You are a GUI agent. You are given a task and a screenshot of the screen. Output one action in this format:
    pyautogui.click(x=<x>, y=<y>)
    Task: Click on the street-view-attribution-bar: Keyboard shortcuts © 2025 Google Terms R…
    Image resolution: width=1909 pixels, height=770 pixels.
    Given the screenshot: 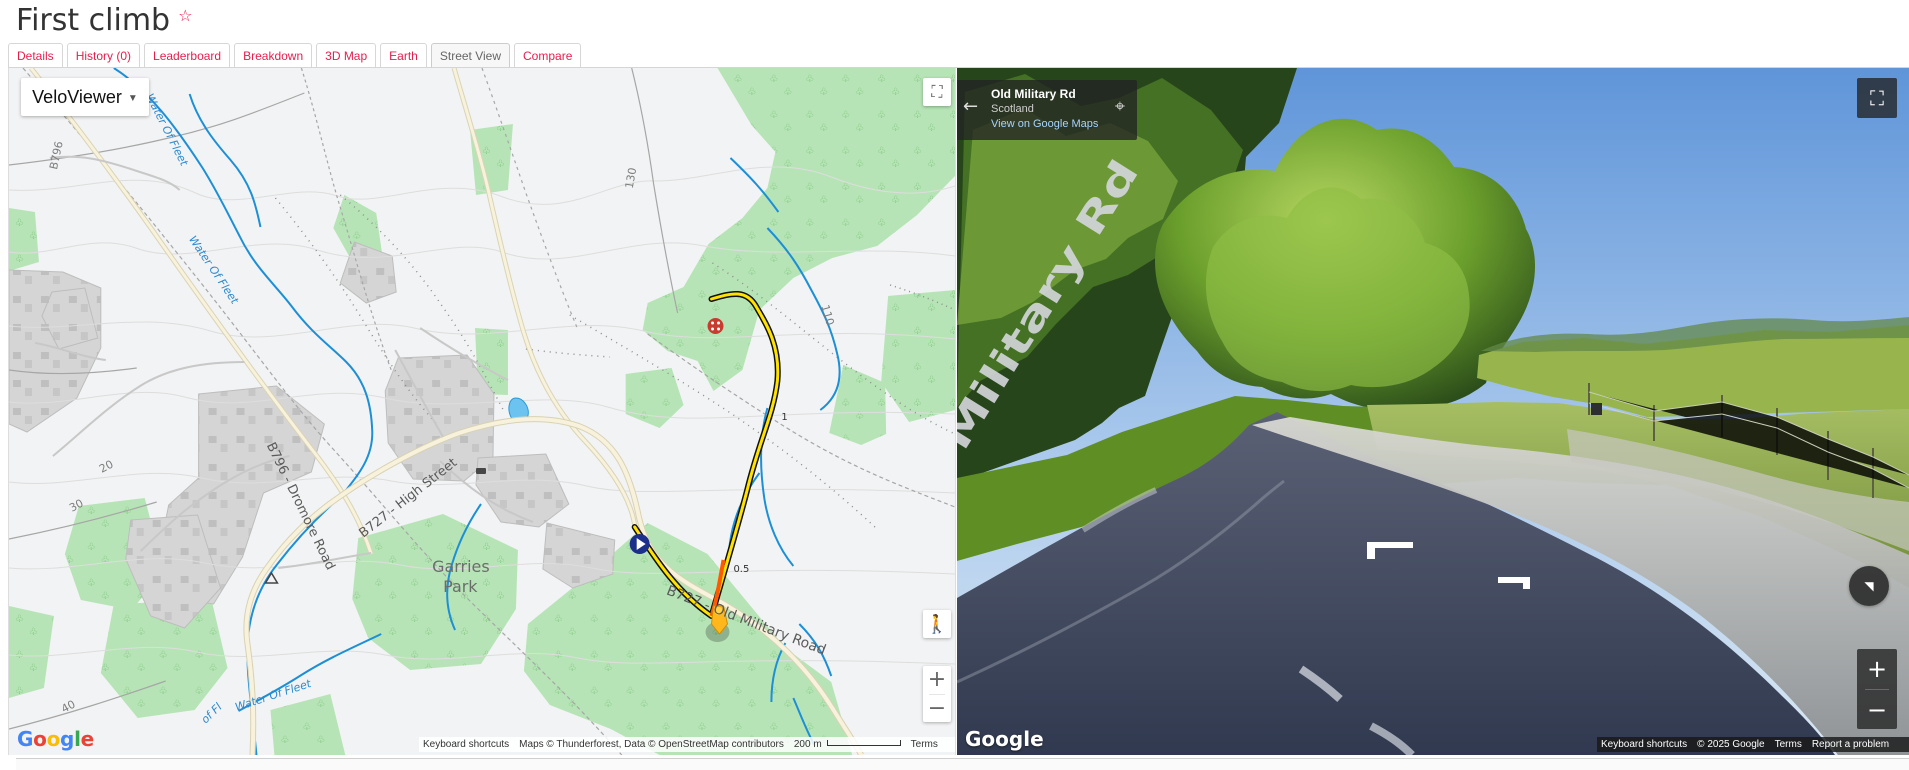 What is the action you would take?
    pyautogui.click(x=1753, y=744)
    